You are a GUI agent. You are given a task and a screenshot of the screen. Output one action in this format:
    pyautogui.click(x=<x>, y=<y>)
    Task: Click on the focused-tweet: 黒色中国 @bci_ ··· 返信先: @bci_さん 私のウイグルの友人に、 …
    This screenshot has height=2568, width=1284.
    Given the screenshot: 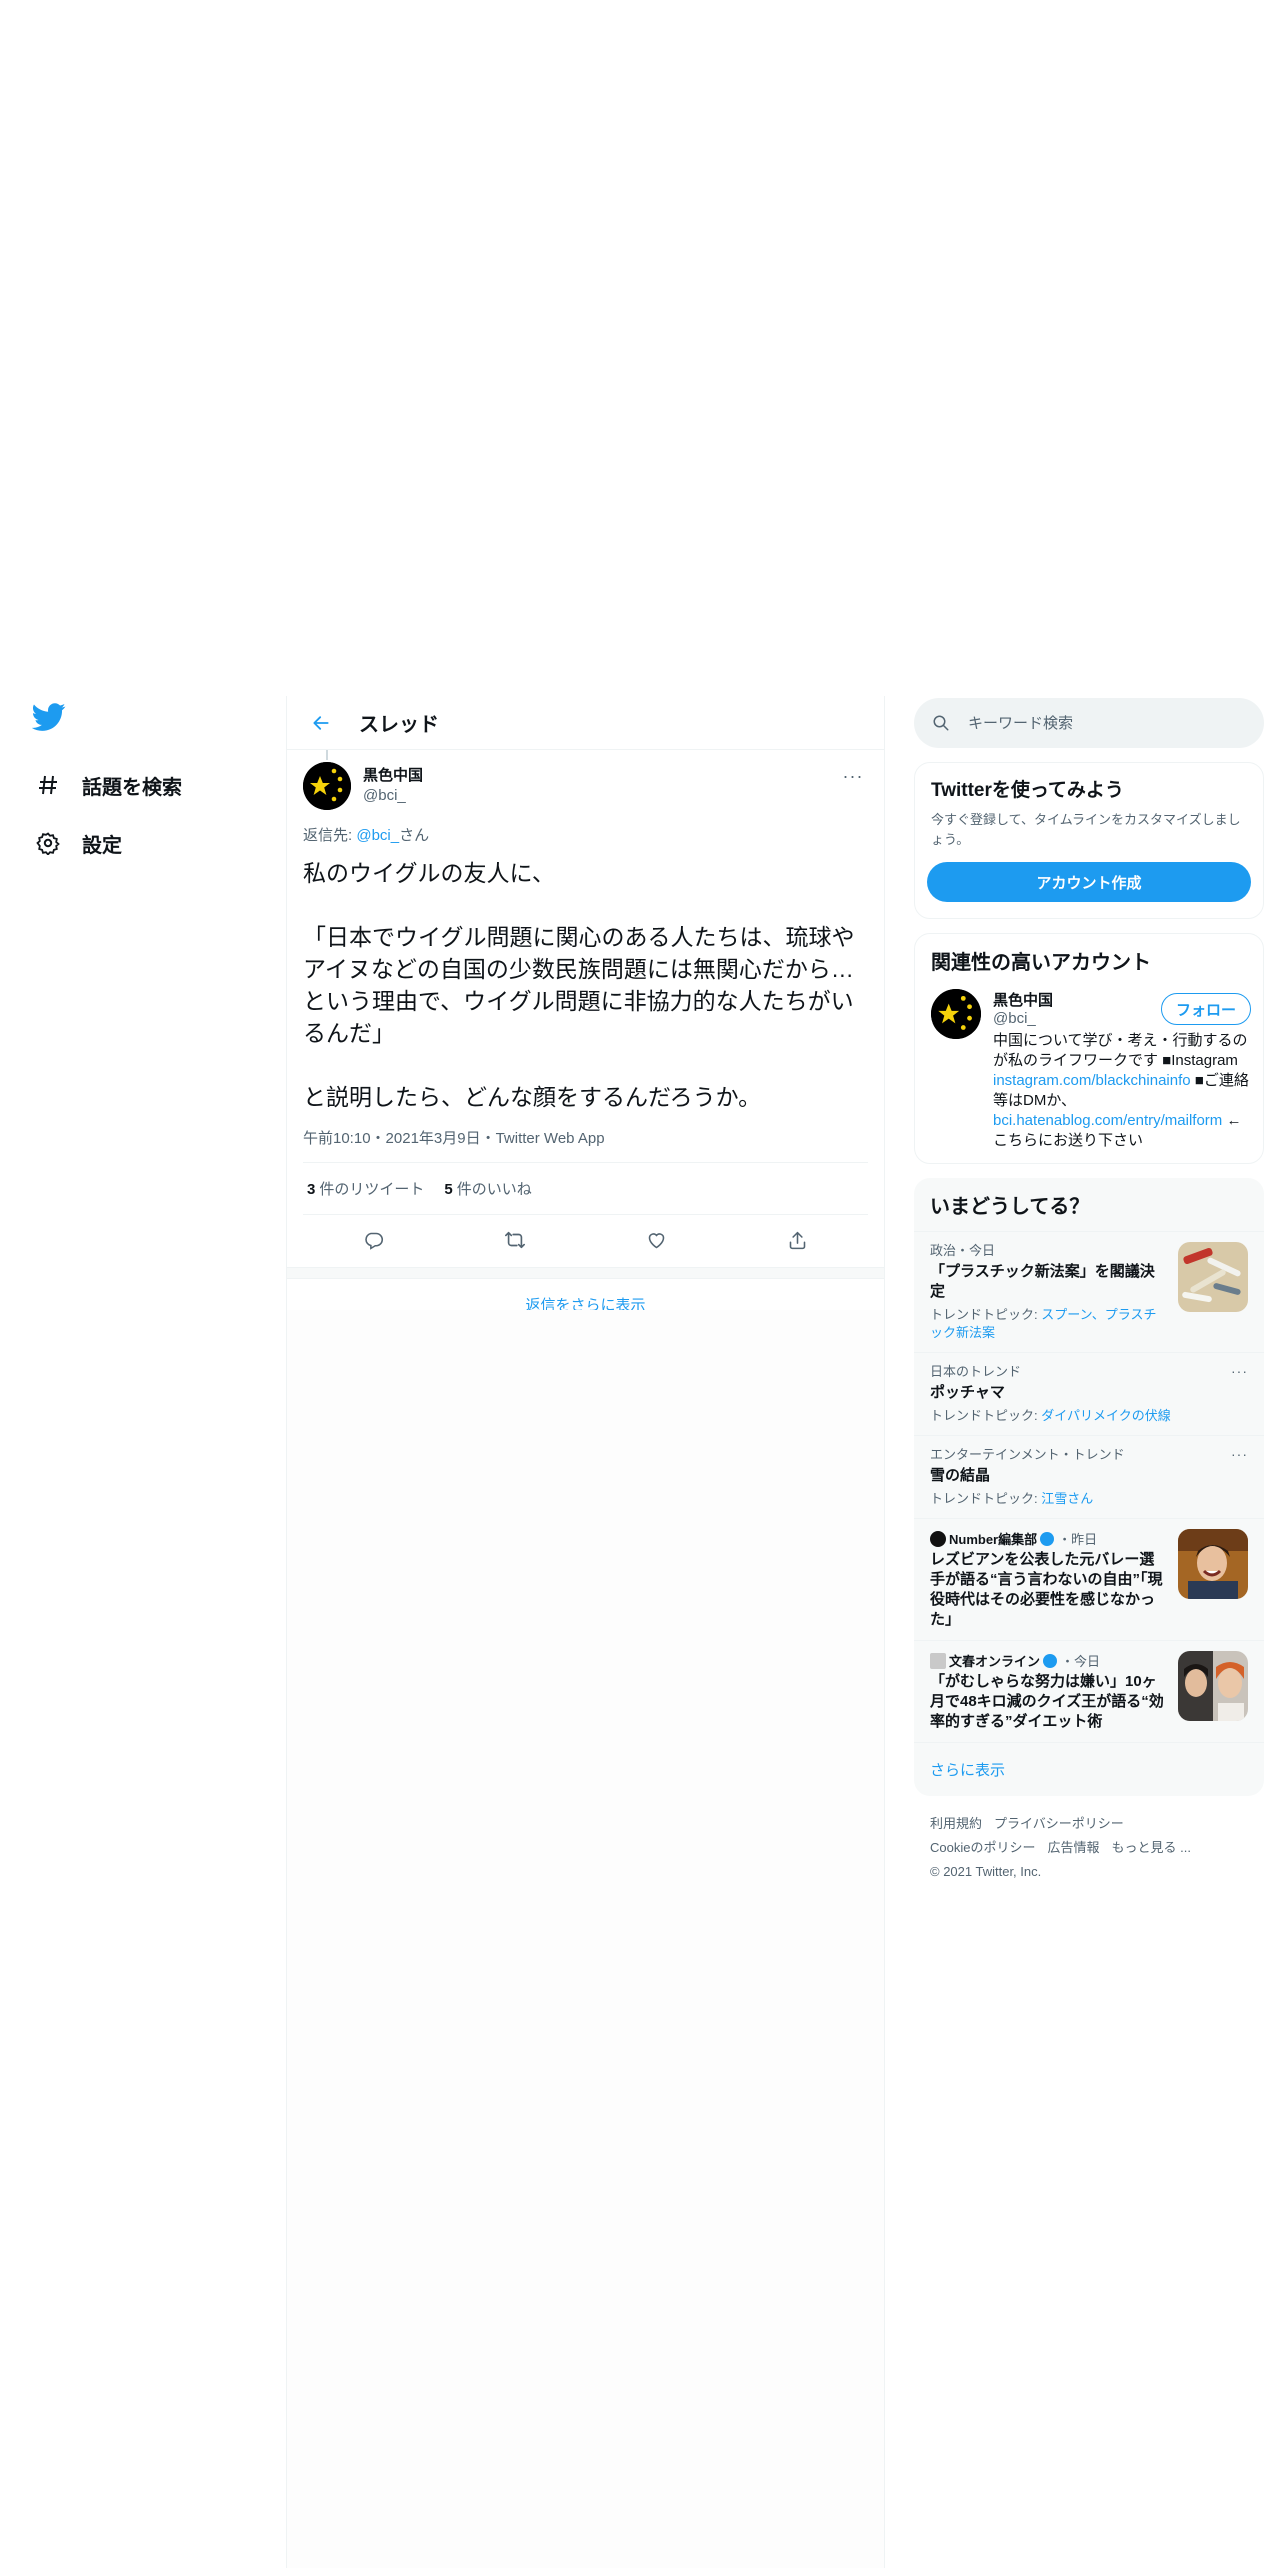 What is the action you would take?
    pyautogui.click(x=585, y=1007)
    